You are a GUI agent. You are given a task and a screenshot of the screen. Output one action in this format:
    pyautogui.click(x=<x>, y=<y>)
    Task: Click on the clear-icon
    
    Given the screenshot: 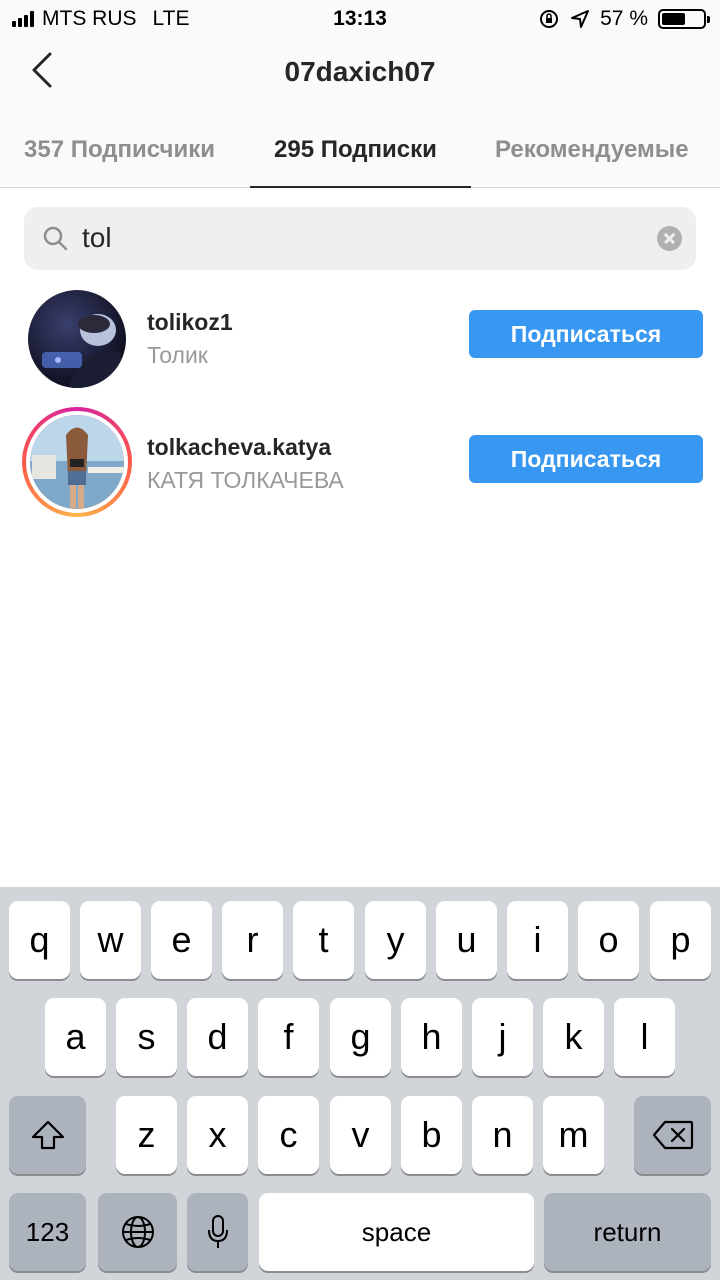 What is the action you would take?
    pyautogui.click(x=669, y=238)
    